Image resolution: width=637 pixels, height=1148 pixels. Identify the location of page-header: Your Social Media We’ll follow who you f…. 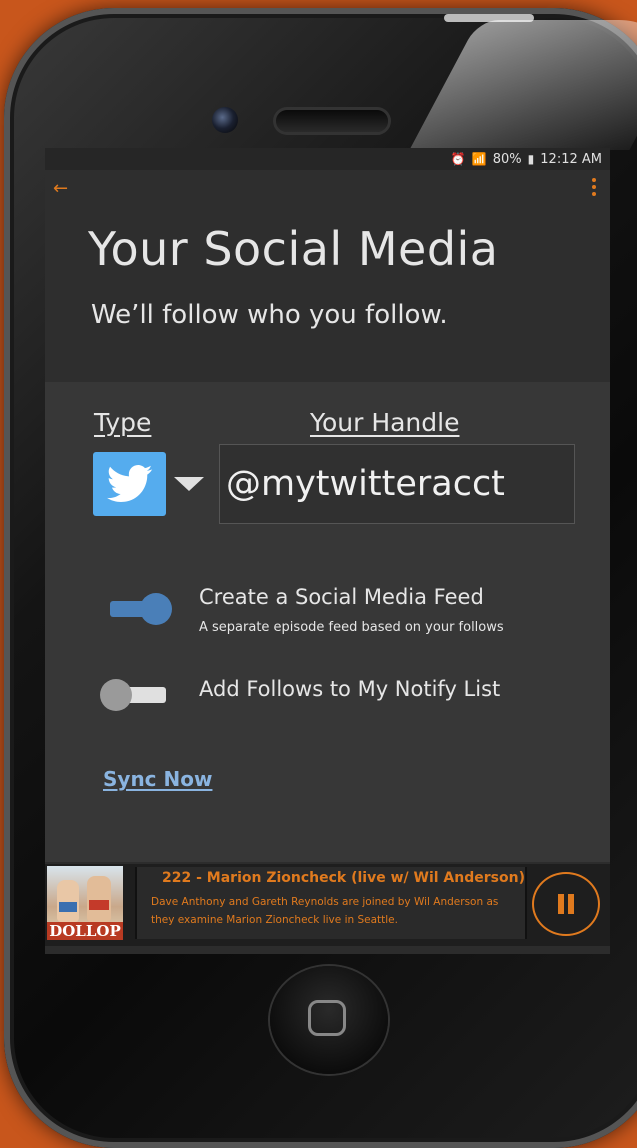
(327, 296).